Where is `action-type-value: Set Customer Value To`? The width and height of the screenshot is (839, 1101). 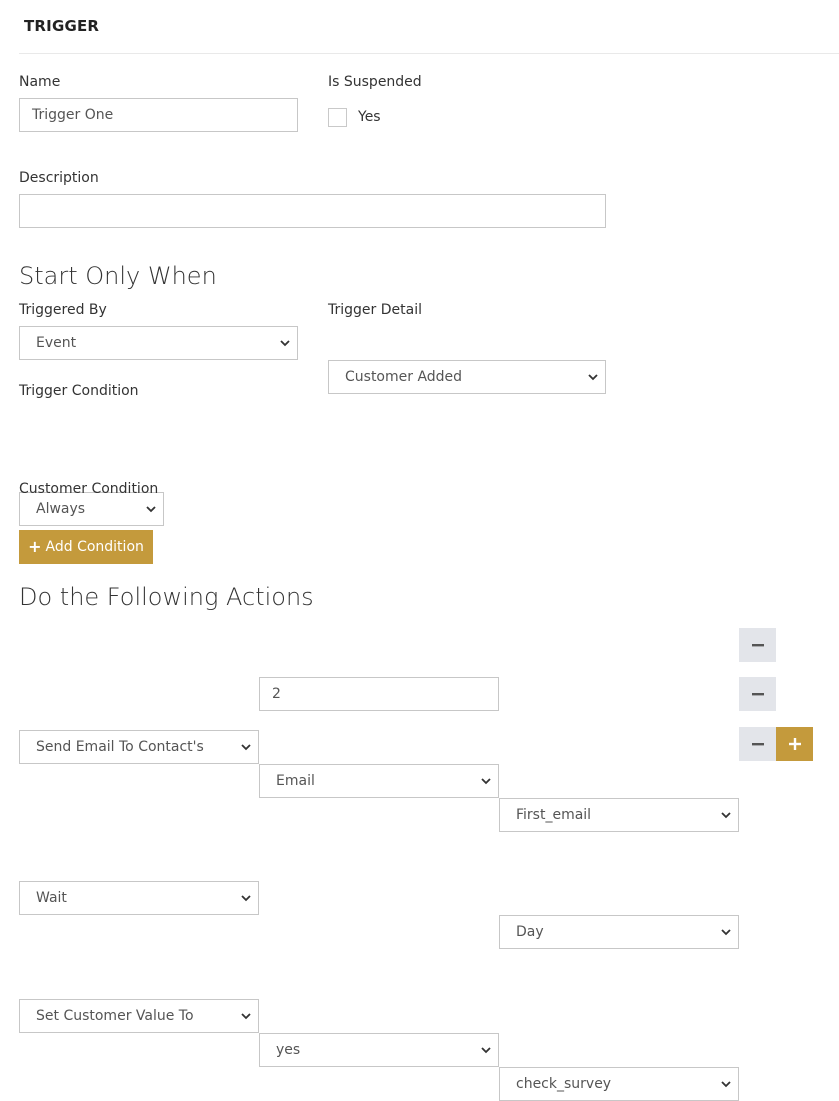
action-type-value: Set Customer Value To is located at coordinates (115, 1016).